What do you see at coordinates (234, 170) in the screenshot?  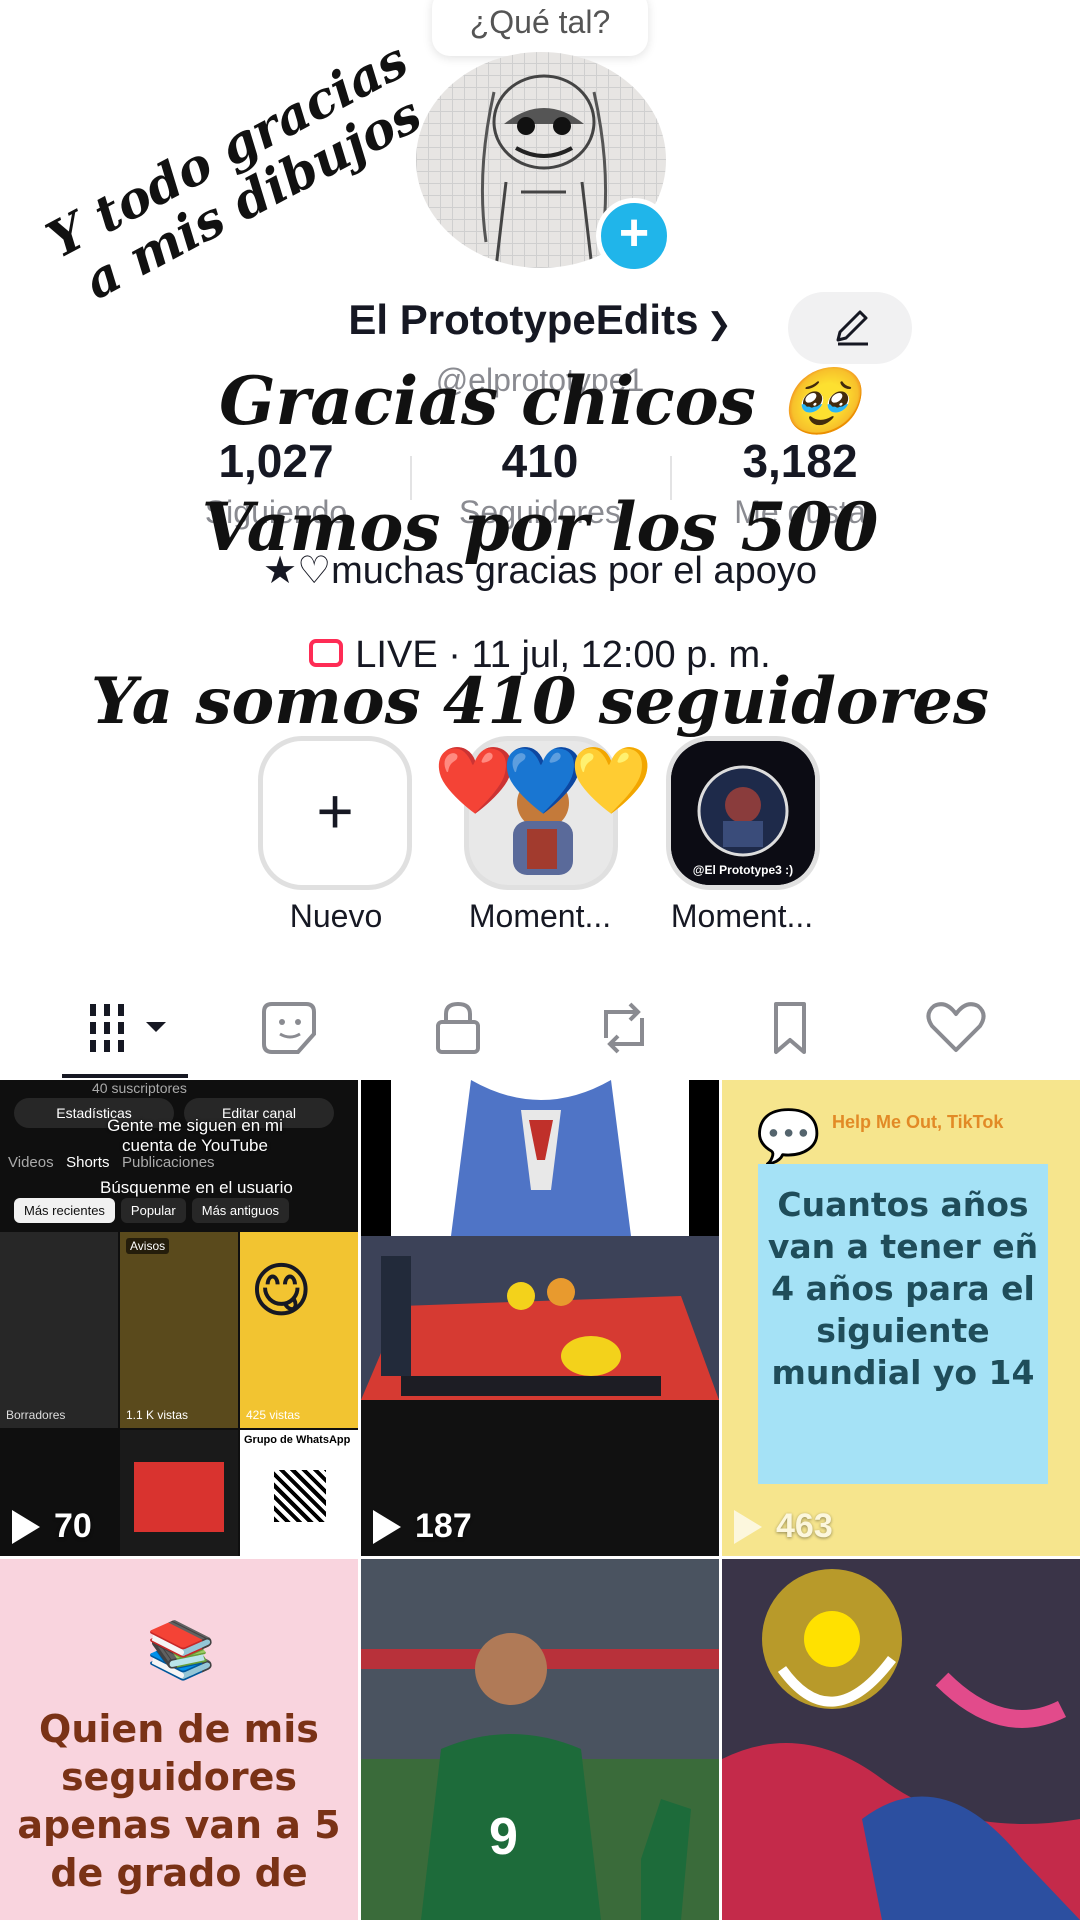 I see `overlay-text-drawings: Y todo gracias a mis dibujos` at bounding box center [234, 170].